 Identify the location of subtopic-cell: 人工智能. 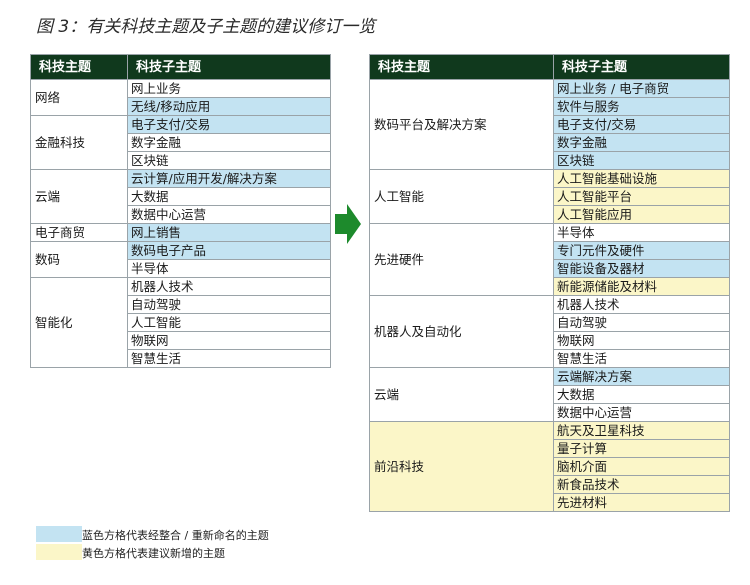
(229, 322).